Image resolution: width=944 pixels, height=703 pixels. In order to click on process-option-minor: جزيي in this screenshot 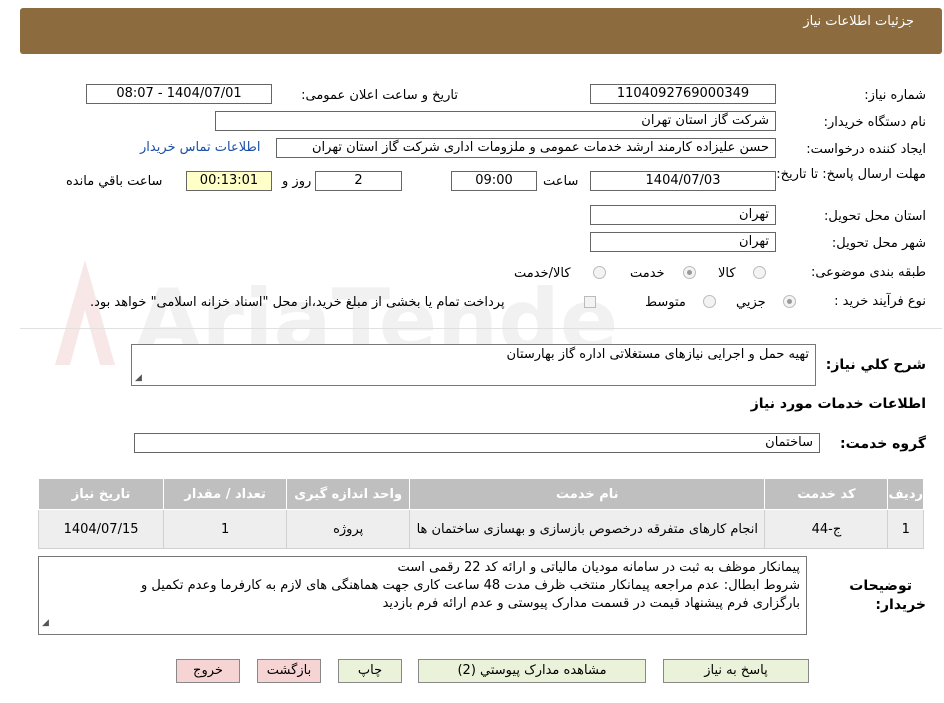, I will do `click(751, 302)`.